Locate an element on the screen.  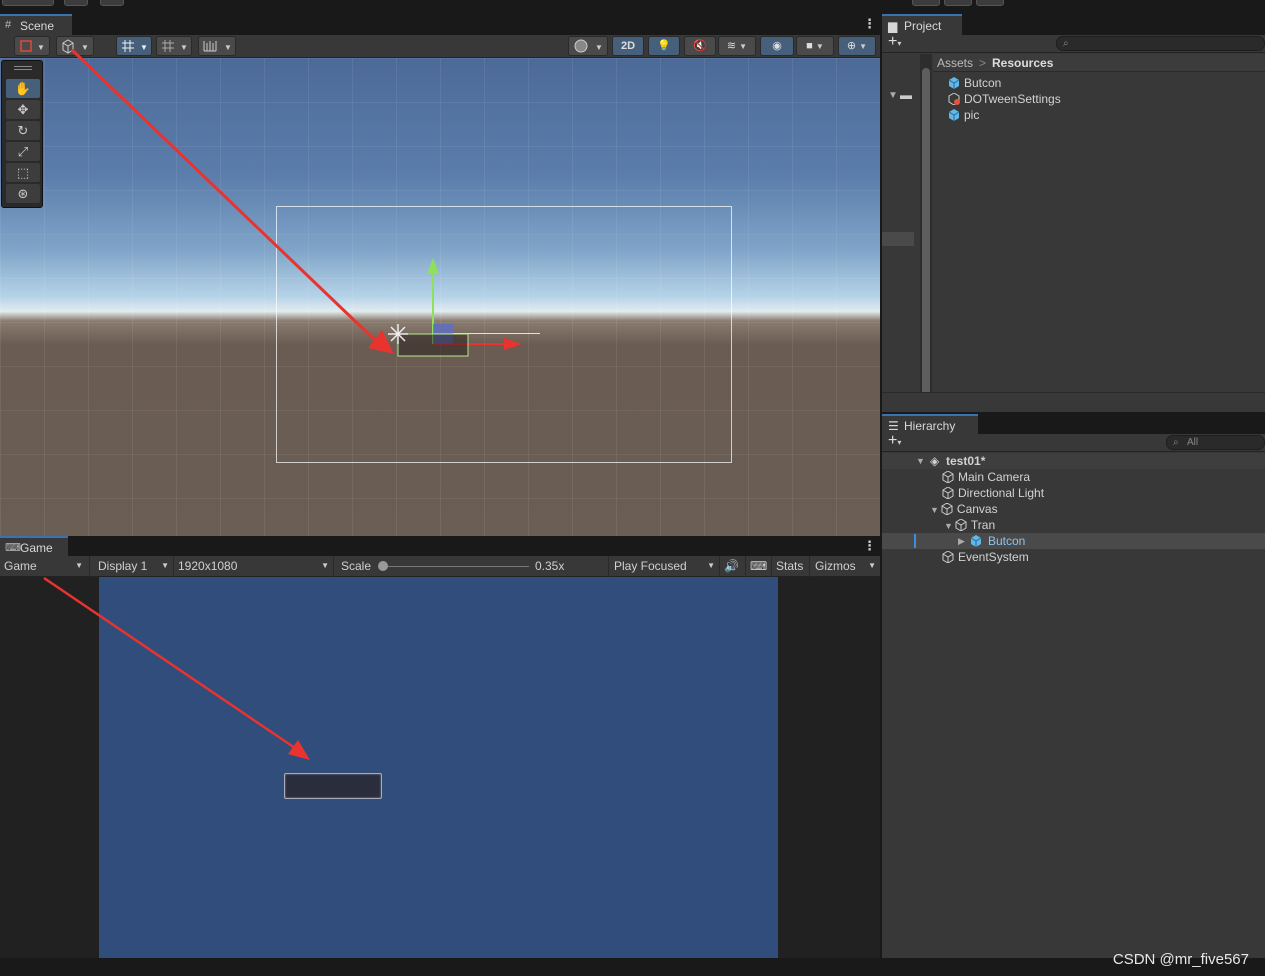
csdn-watermark: CSDN @mr_five567 is located at coordinates (1180, 959).